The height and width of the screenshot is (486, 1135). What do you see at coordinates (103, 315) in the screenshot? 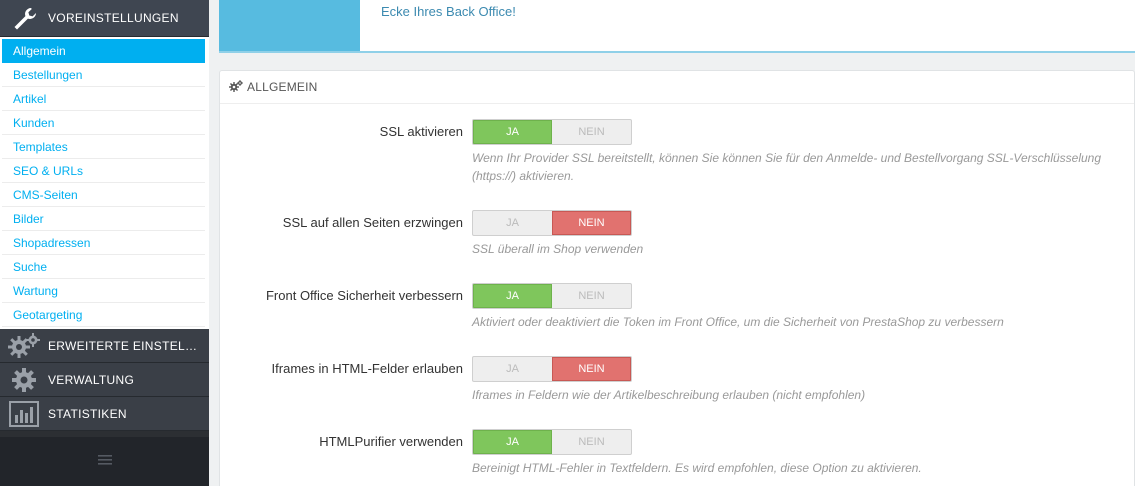
I see `submenu-item-geotargeting: Geotargeting` at bounding box center [103, 315].